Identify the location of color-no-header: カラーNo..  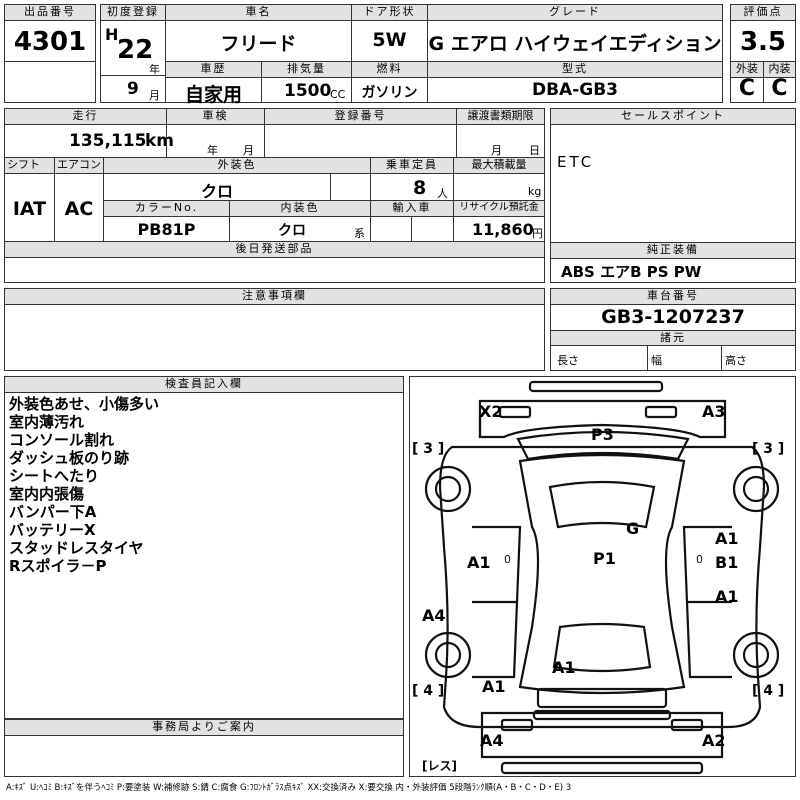
(166, 209).